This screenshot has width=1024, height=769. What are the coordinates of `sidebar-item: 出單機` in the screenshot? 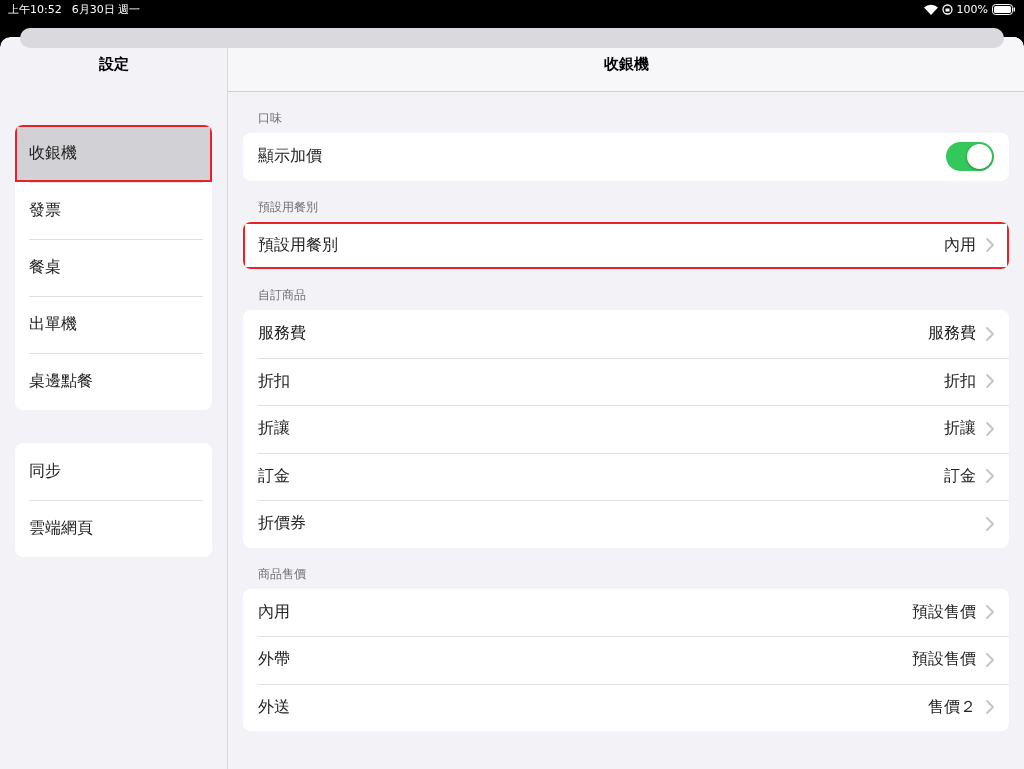 It's located at (113, 324).